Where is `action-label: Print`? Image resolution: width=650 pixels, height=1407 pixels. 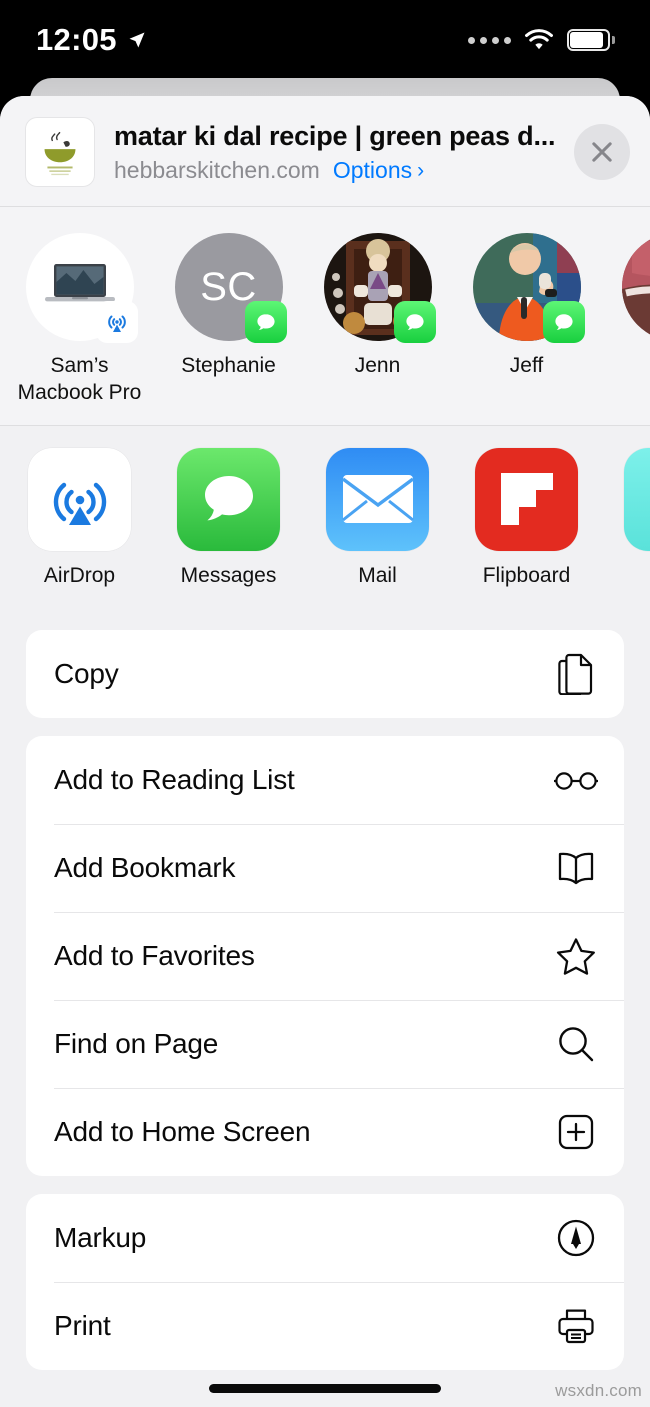
action-label: Print is located at coordinates (82, 1325).